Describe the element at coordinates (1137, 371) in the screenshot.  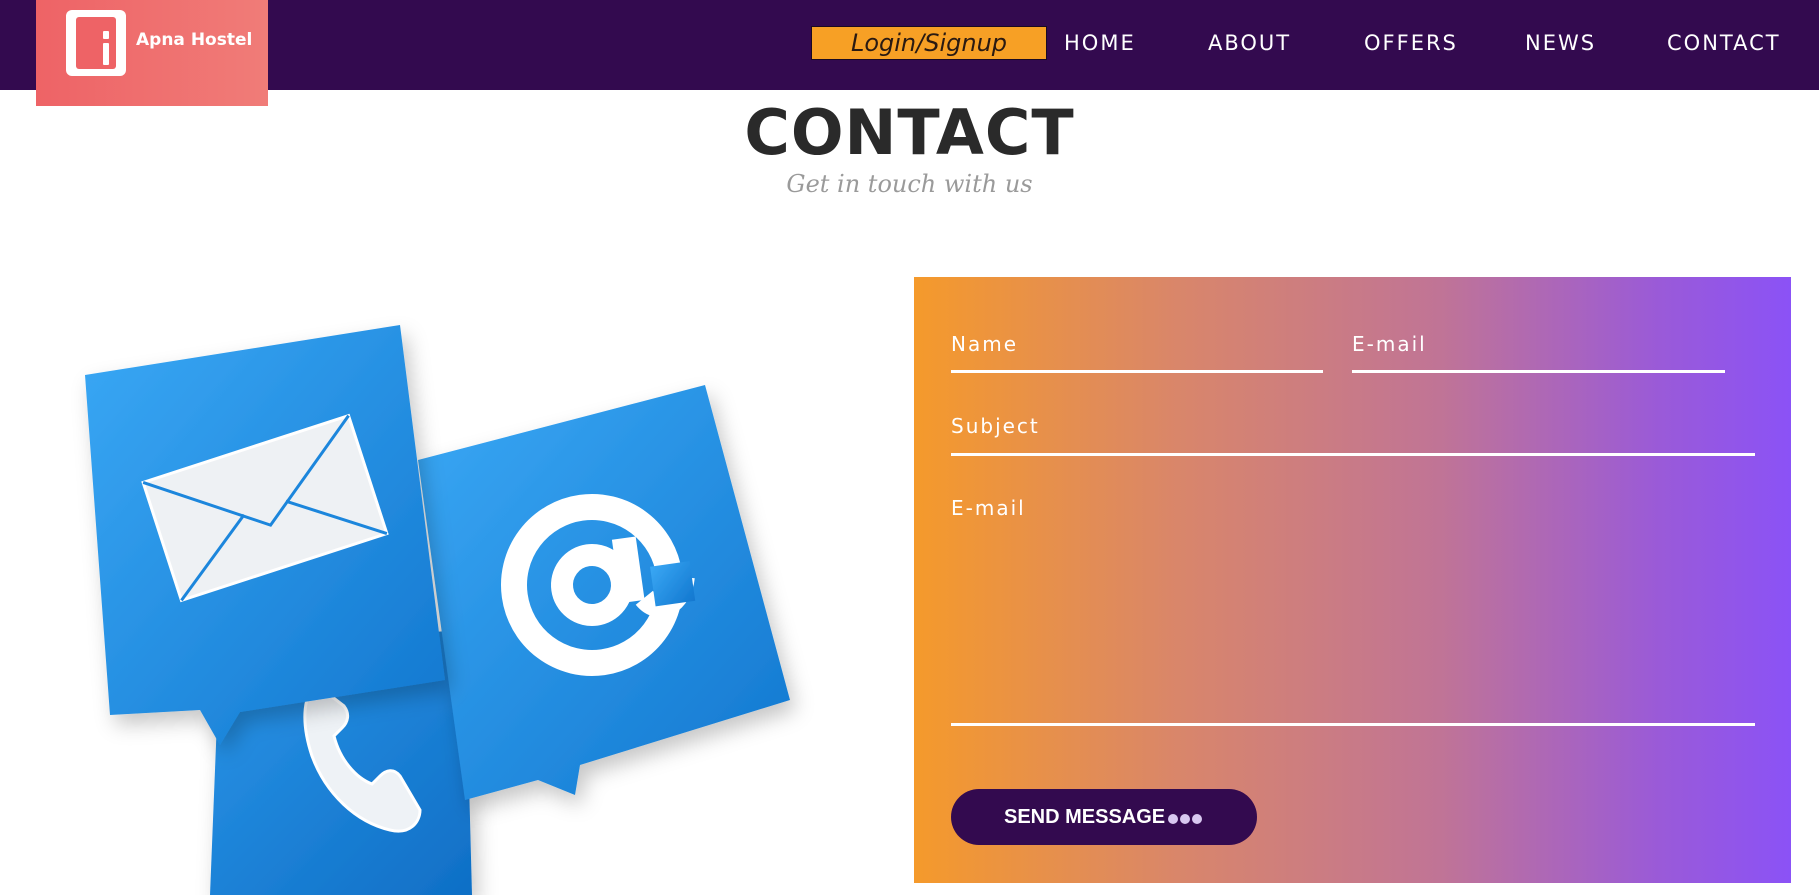
I see `name-field-underline` at that location.